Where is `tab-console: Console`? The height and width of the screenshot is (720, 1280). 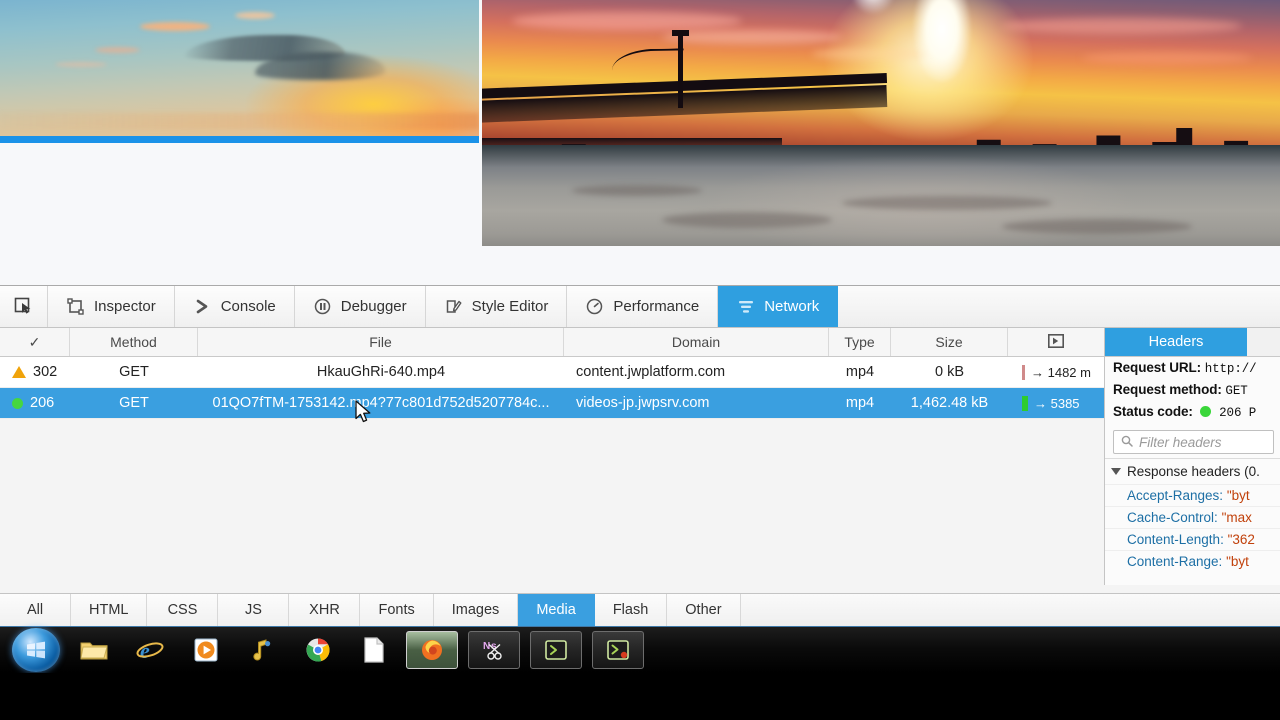
tab-console: Console is located at coordinates (234, 306).